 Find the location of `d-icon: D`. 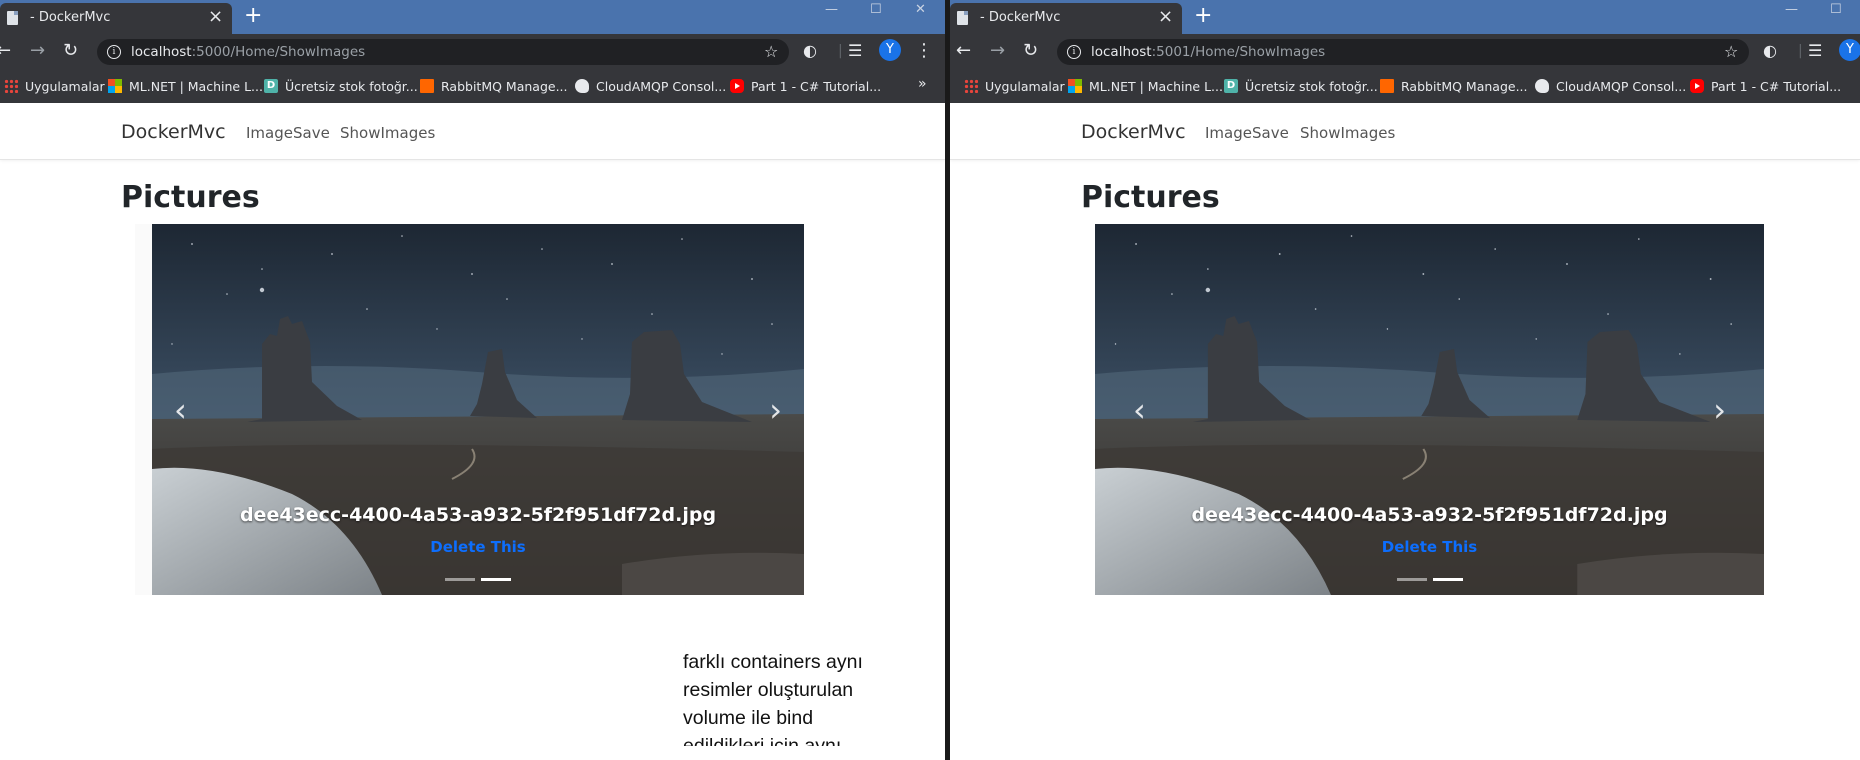

d-icon: D is located at coordinates (1231, 86).